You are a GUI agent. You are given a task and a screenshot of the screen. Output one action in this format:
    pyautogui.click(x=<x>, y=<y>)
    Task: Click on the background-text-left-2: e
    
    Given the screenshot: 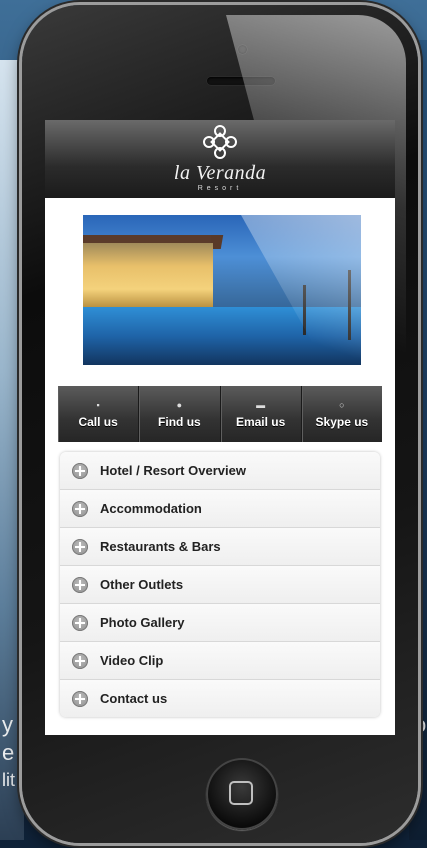 What is the action you would take?
    pyautogui.click(x=8, y=752)
    